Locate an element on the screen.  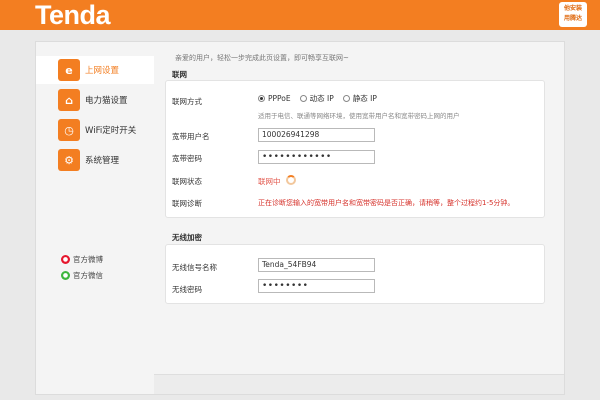
ssid-input: Tenda_54FB94 is located at coordinates (316, 265).